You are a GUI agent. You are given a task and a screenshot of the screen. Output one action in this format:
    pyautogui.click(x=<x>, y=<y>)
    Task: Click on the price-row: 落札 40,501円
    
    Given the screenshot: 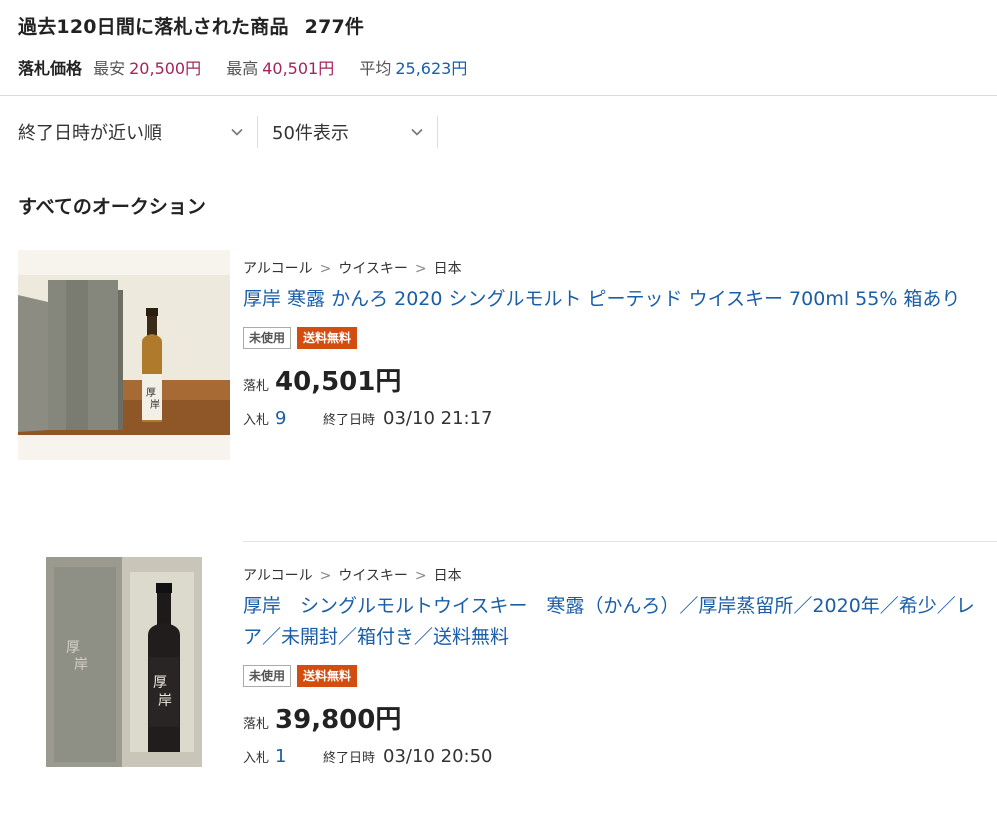 What is the action you would take?
    pyautogui.click(x=610, y=379)
    